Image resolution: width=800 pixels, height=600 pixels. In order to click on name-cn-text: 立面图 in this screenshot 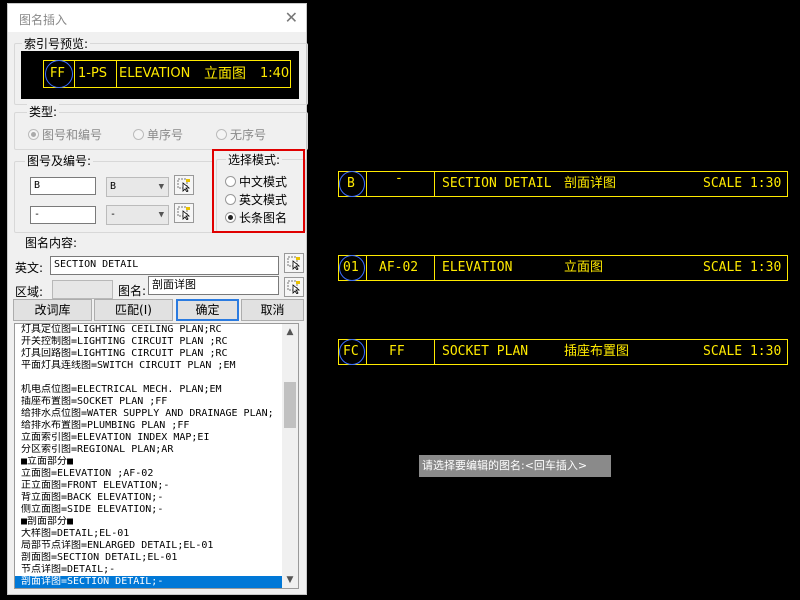, I will do `click(584, 267)`.